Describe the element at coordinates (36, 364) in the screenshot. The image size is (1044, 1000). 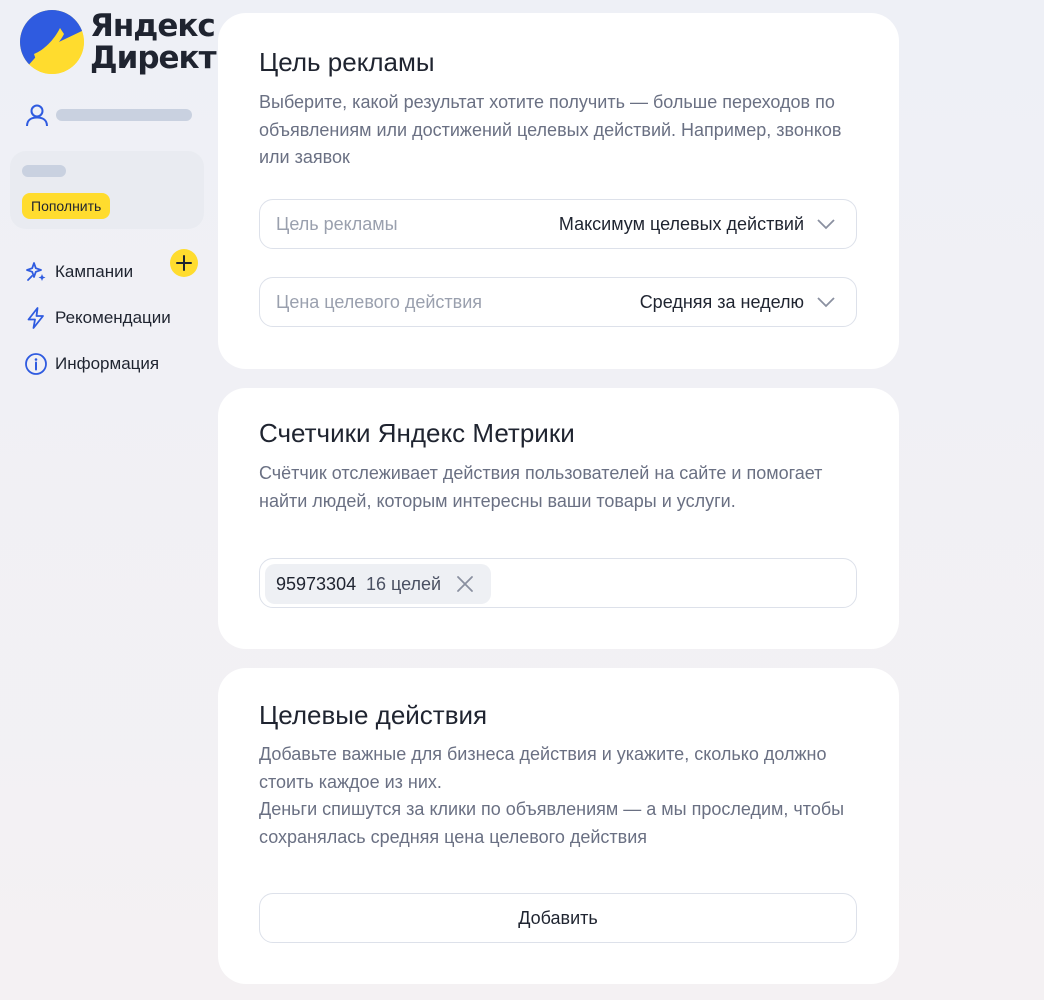
I see `info-icon` at that location.